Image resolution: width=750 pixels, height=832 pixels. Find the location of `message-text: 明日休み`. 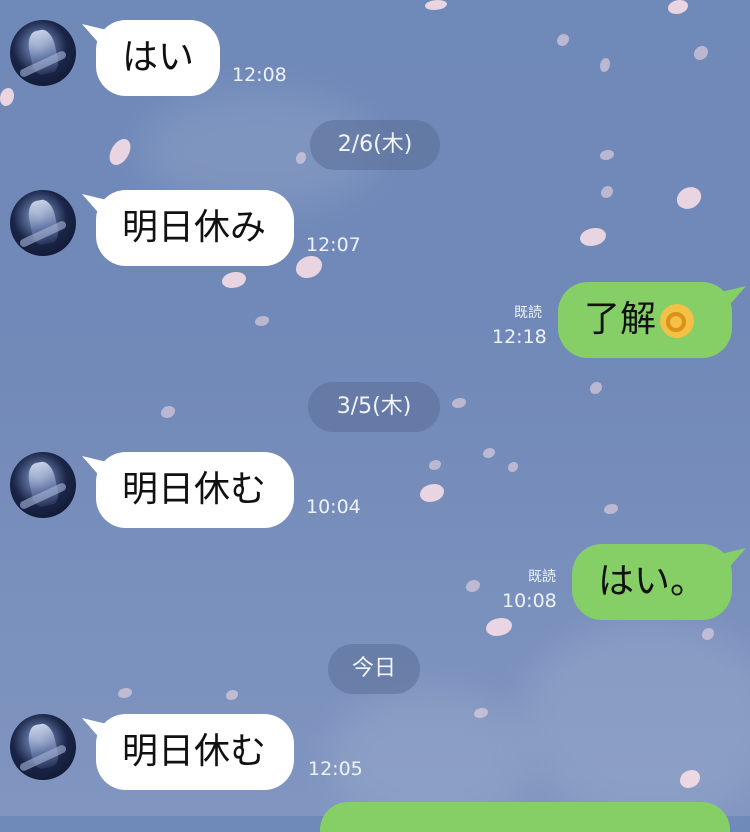

message-text: 明日休み is located at coordinates (194, 227).